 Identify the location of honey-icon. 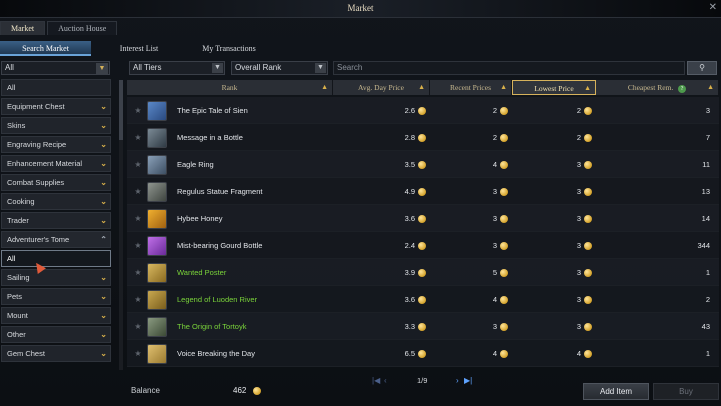
(157, 218).